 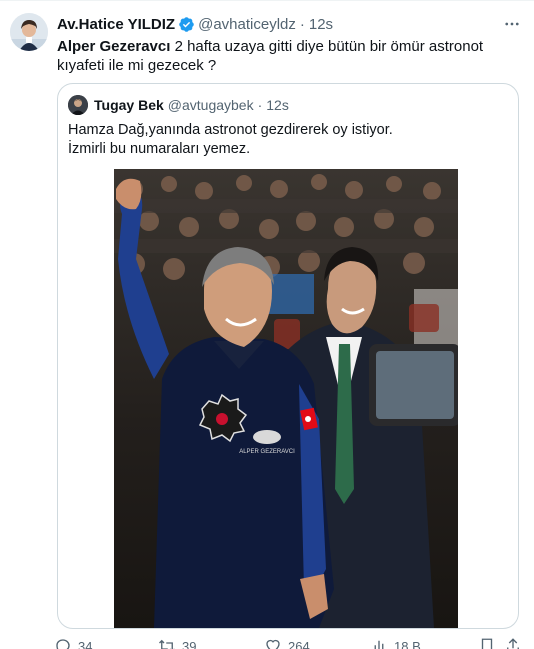 What do you see at coordinates (159, 149) in the screenshot?
I see `quoted-text-line-2: İzmirli bu numaraları yemez.` at bounding box center [159, 149].